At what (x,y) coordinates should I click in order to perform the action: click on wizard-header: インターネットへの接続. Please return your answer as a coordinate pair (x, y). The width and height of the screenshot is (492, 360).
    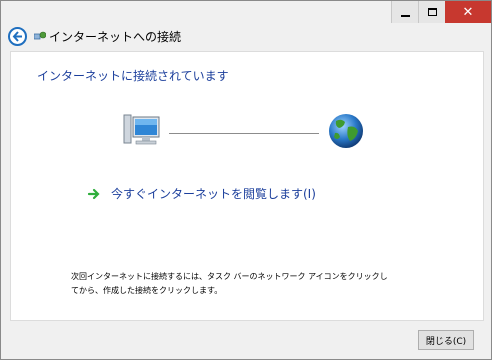
    Looking at the image, I should click on (246, 36).